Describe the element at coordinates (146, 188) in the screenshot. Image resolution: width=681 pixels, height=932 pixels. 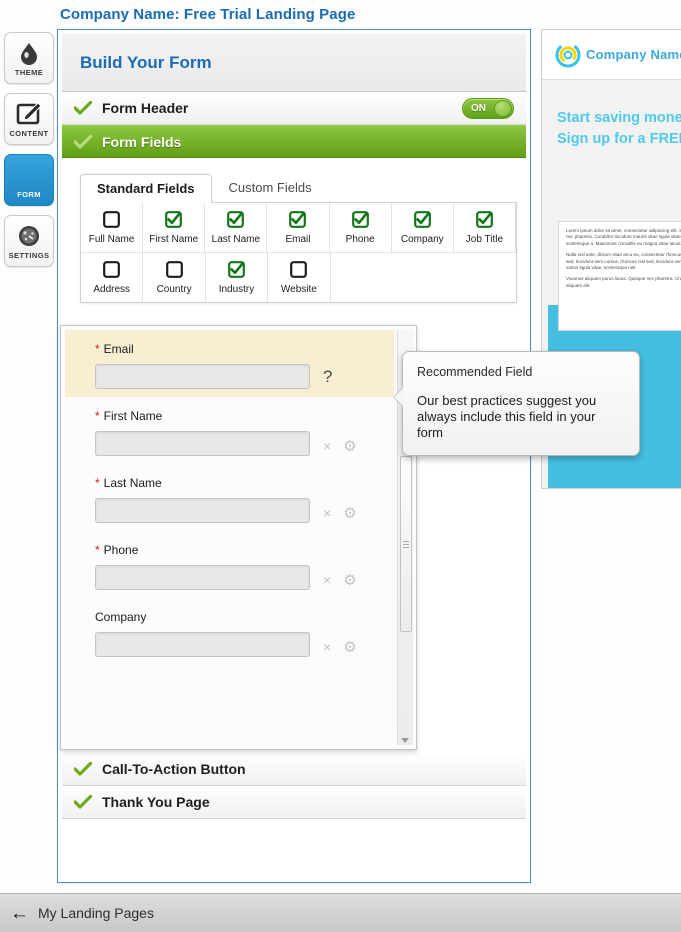
I see `tab-standard-fields: Standard Fields` at that location.